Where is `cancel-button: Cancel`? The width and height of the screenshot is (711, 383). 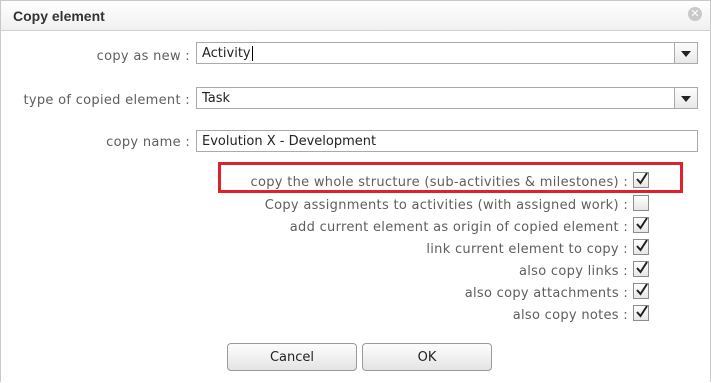
cancel-button: Cancel is located at coordinates (292, 357).